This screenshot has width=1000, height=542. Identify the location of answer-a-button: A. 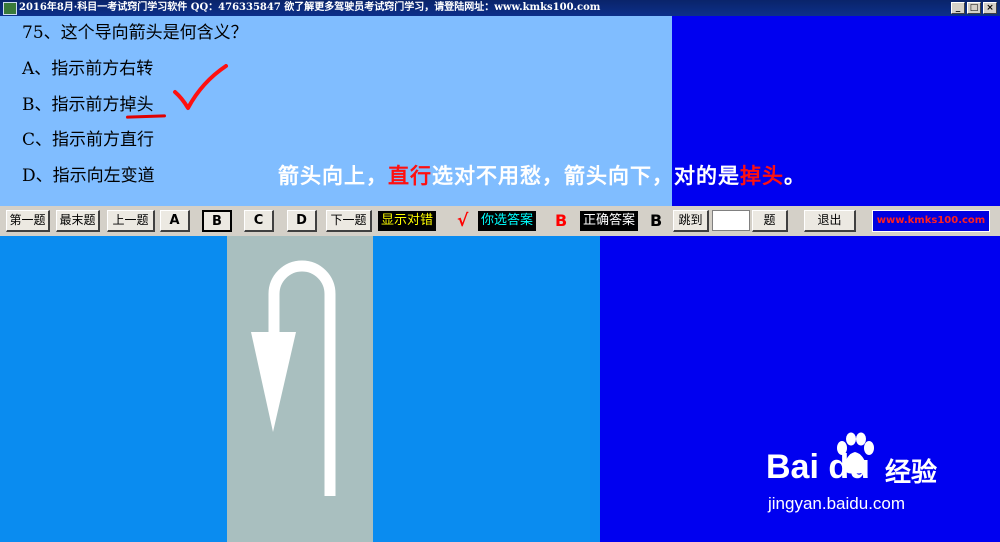
(175, 221).